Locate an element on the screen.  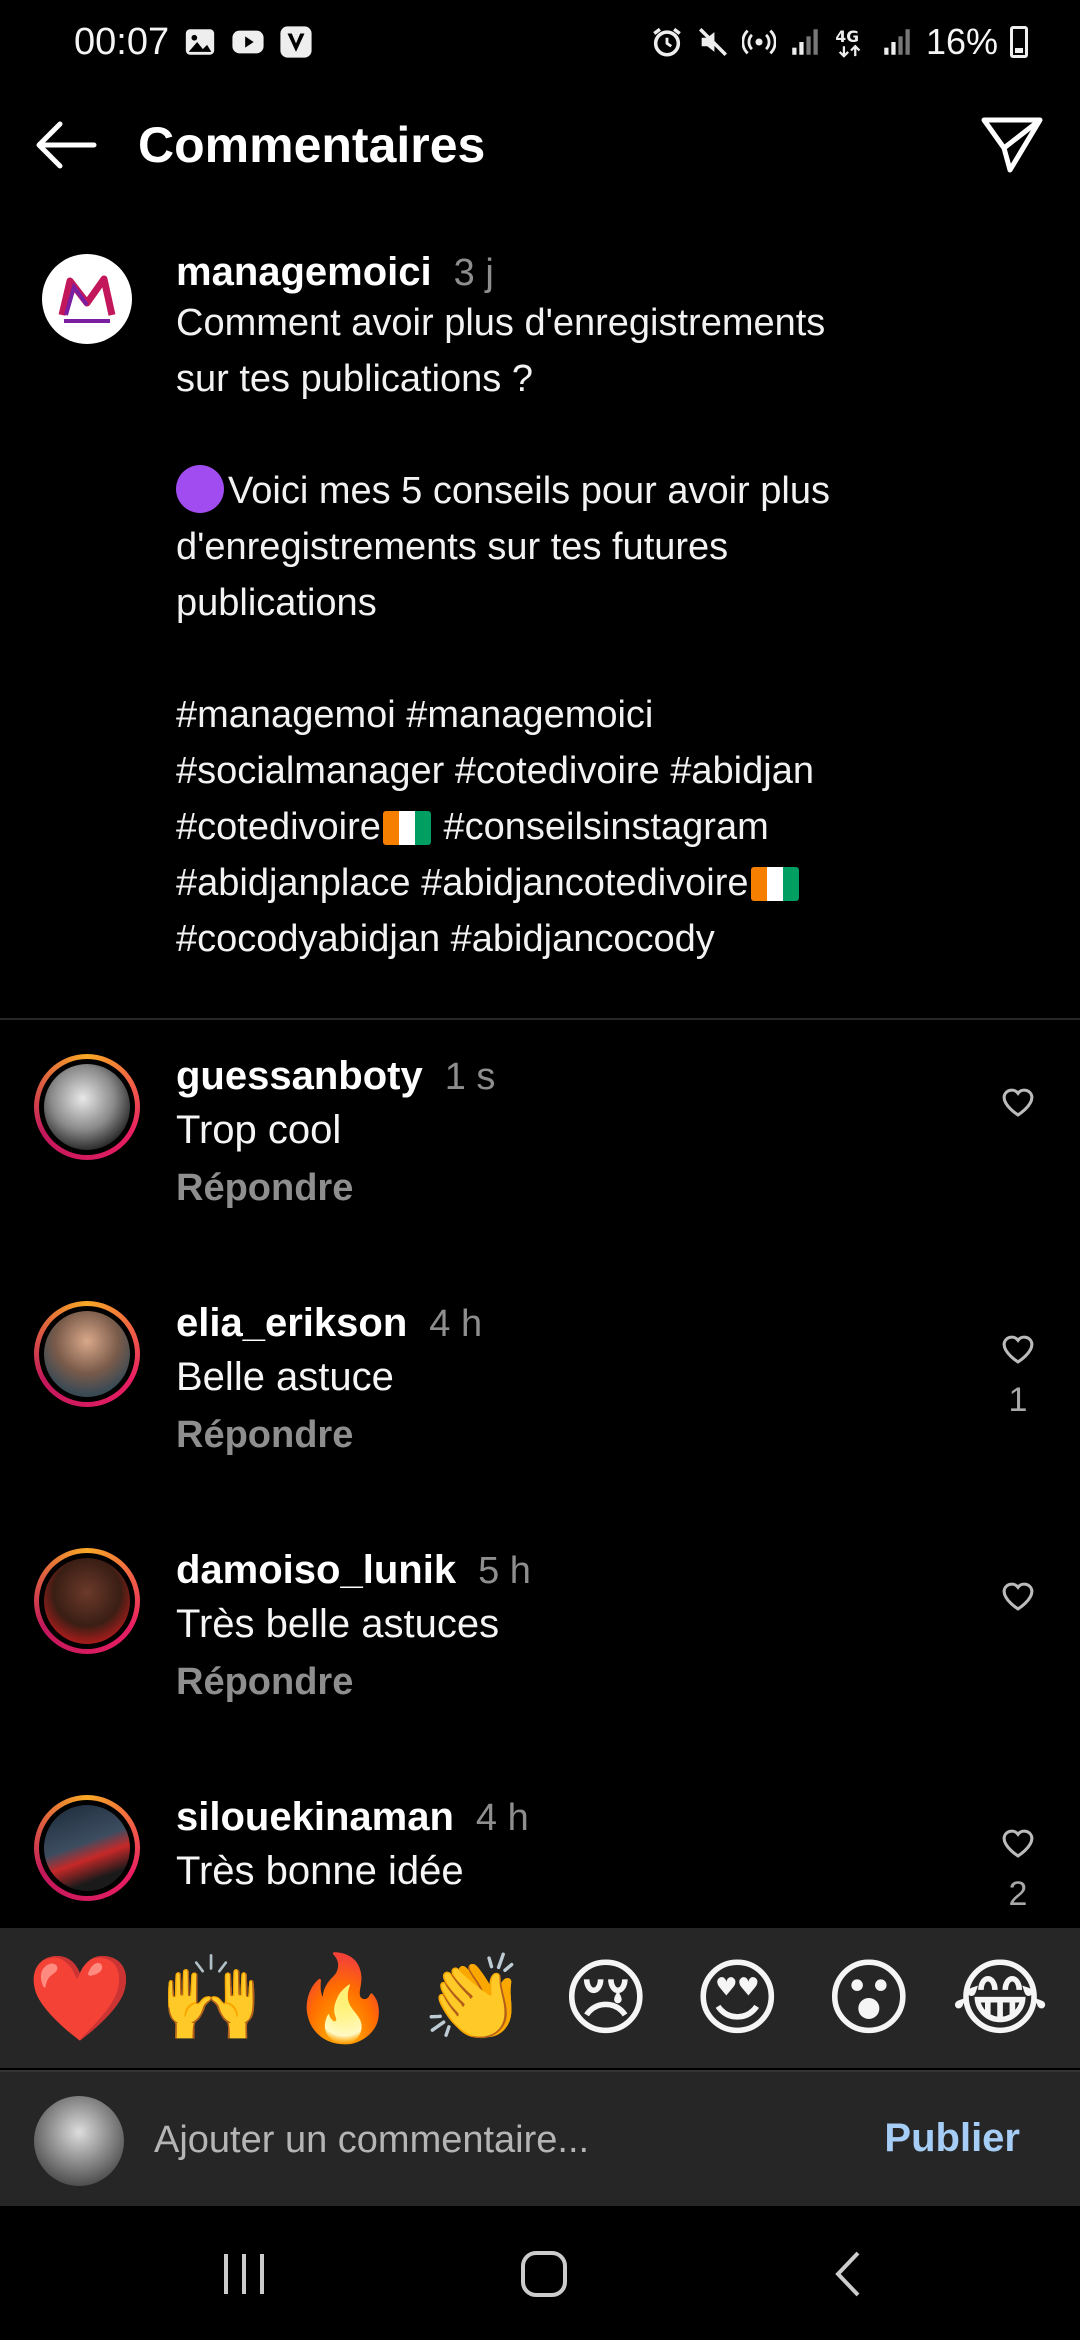
caption-time: 3 j is located at coordinates (473, 273).